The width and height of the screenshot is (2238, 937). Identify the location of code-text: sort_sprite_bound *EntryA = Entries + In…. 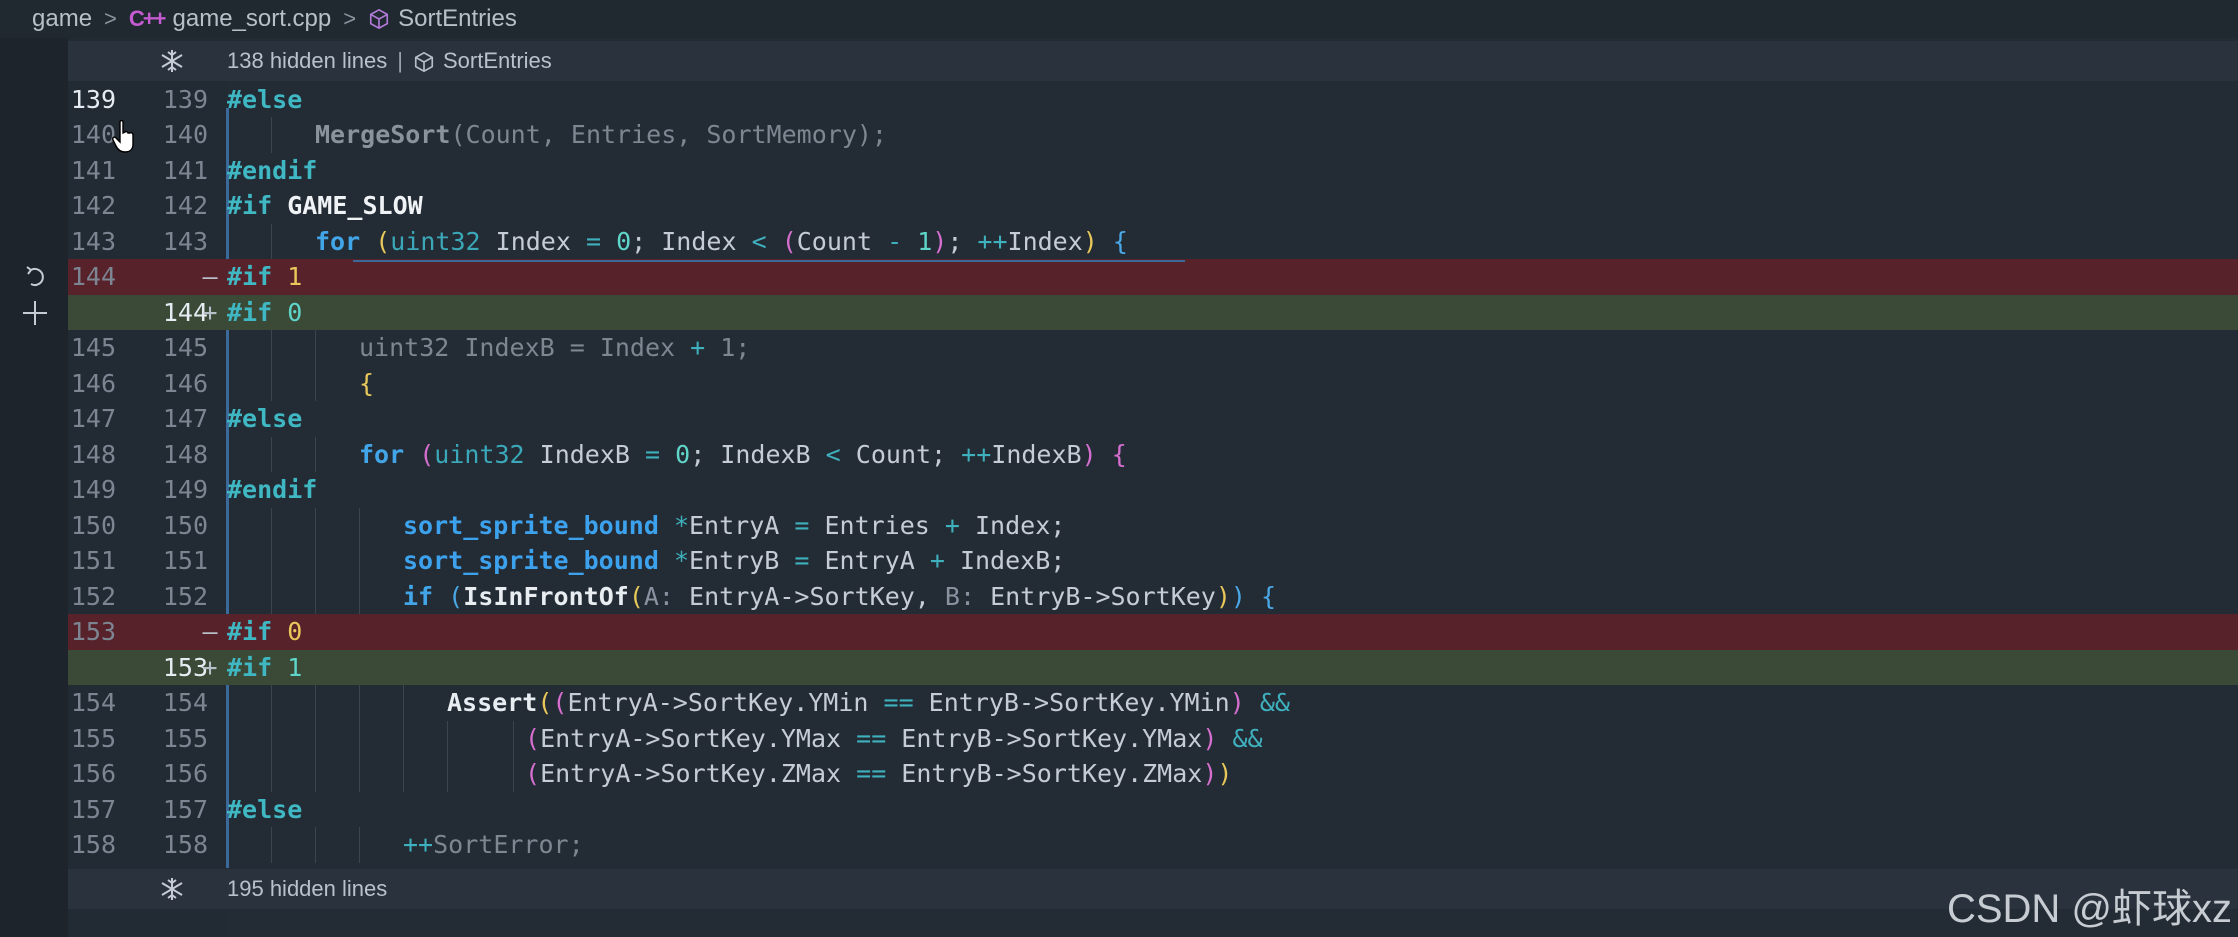
(734, 526).